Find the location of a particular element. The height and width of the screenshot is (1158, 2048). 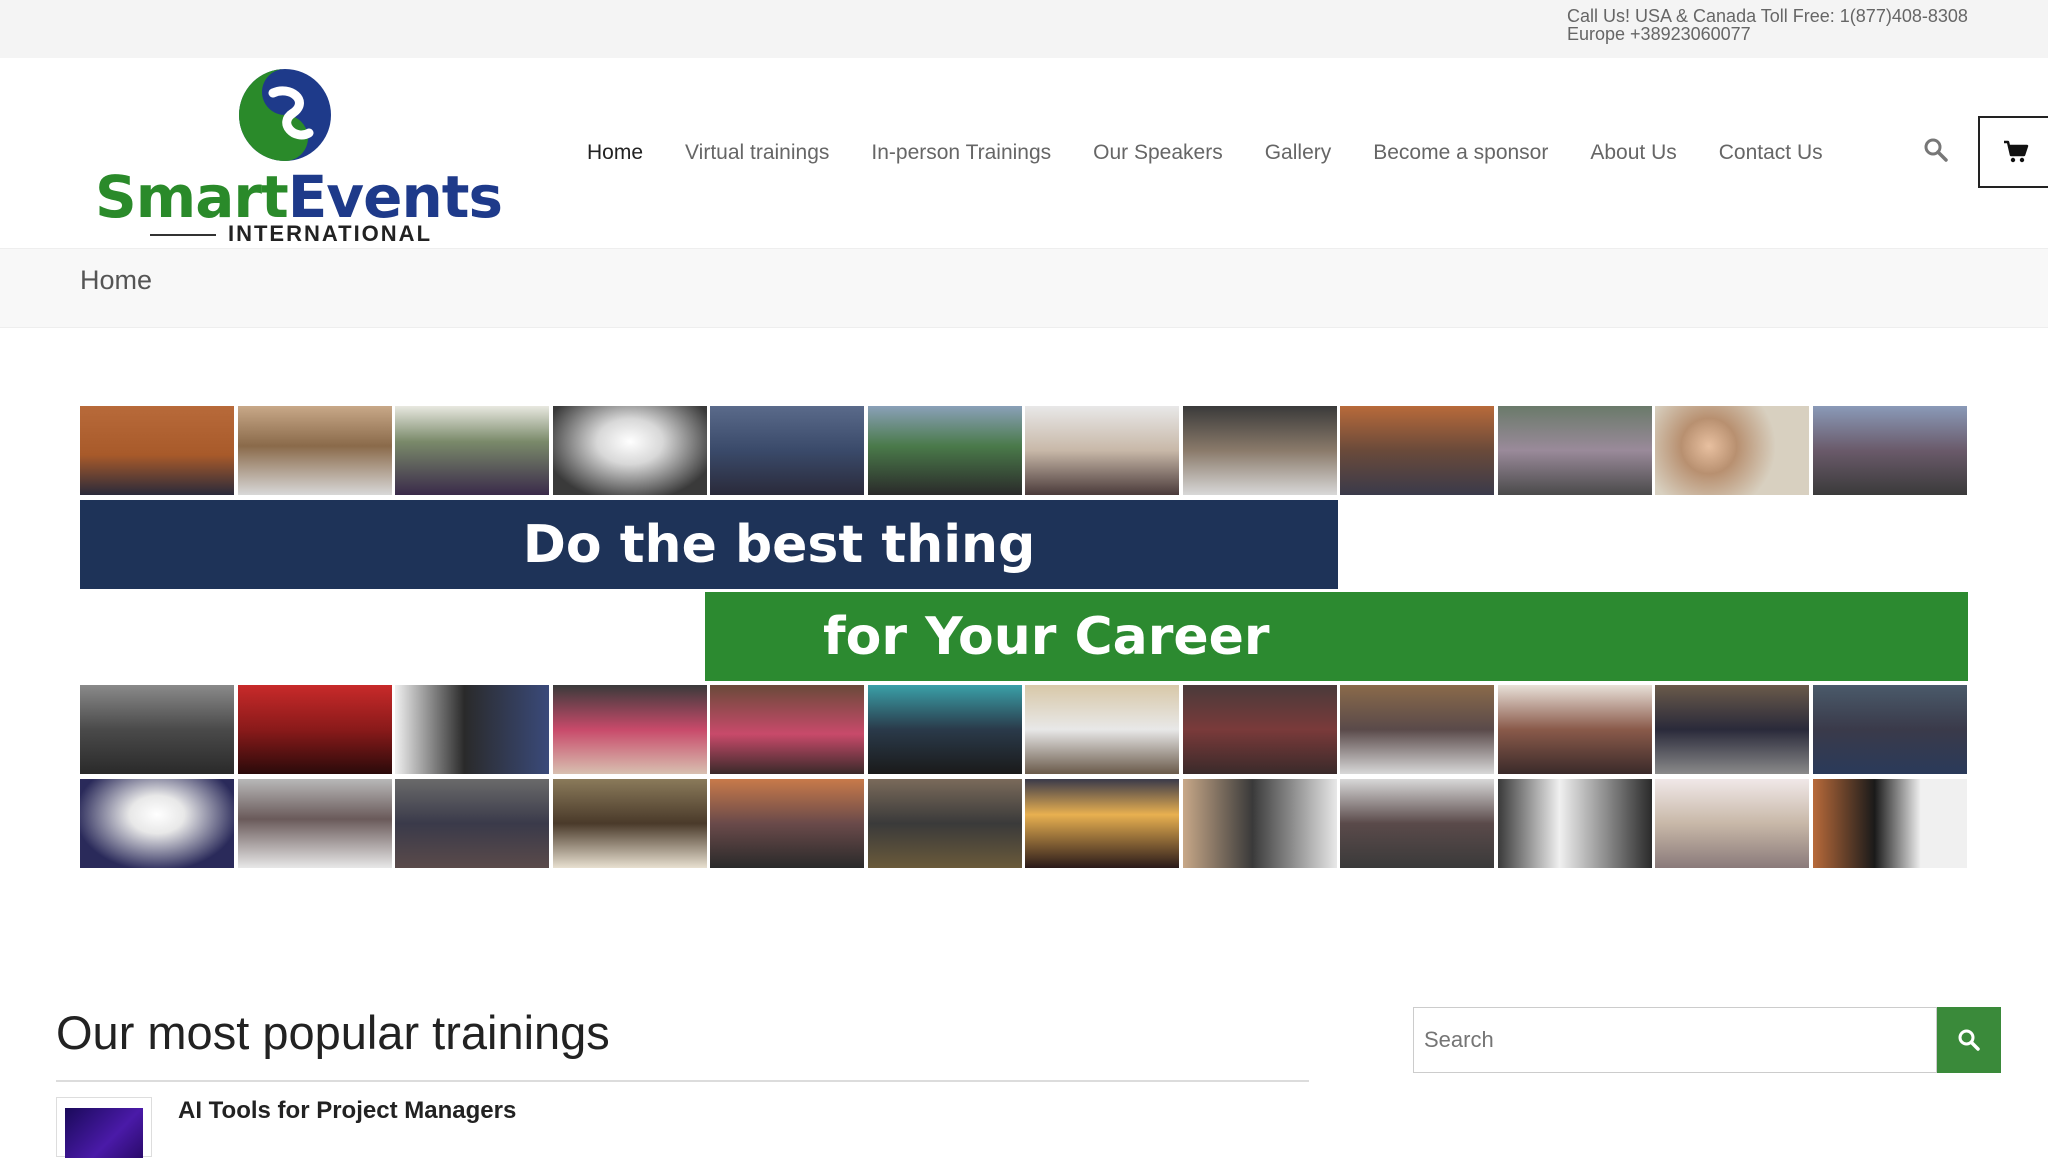

training-thumbnail is located at coordinates (104, 1127).